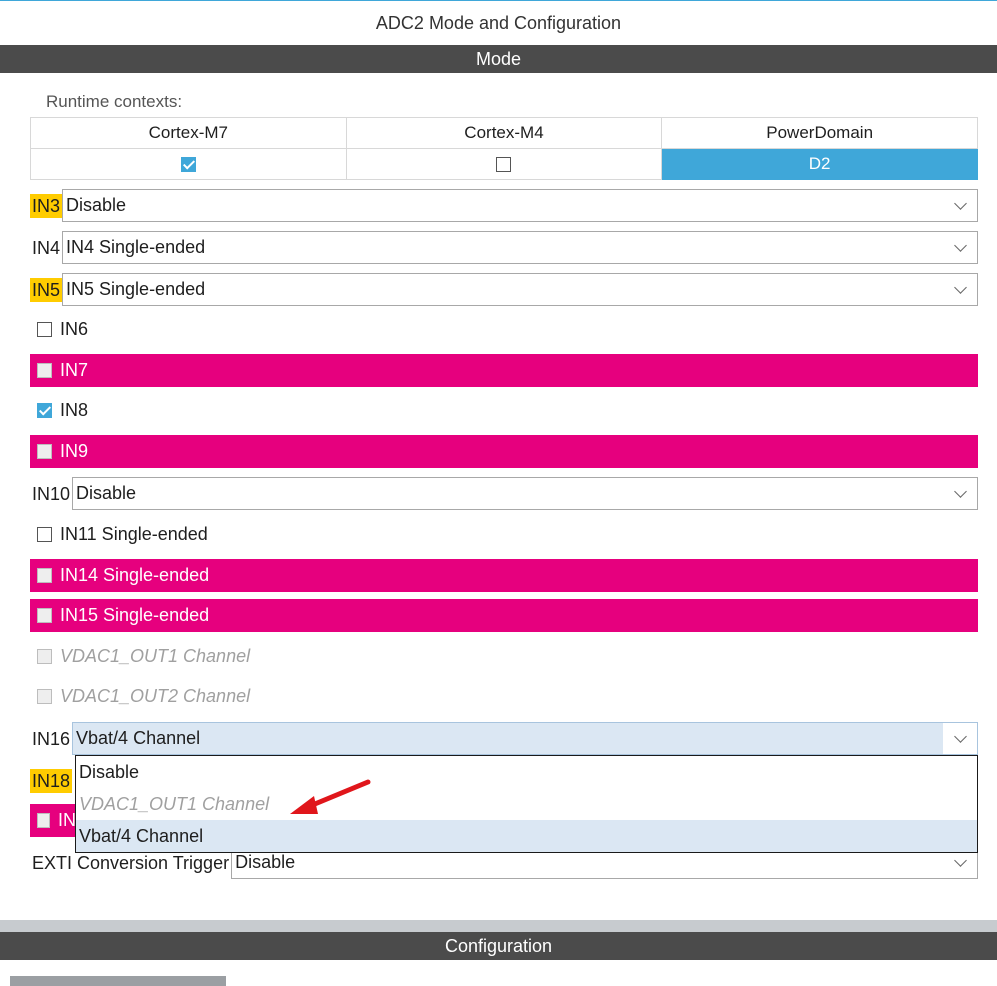 Image resolution: width=997 pixels, height=986 pixels. What do you see at coordinates (135, 615) in the screenshot?
I see `in15-label: IN15 Single-ended` at bounding box center [135, 615].